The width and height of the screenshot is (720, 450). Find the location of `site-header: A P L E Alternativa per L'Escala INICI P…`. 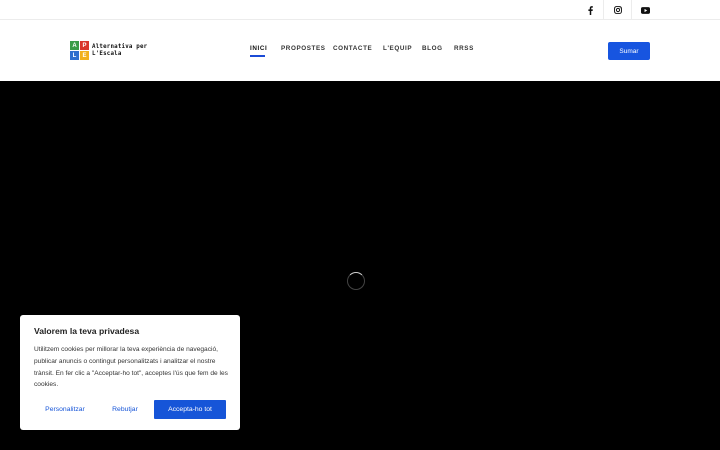

site-header: A P L E Alternativa per L'Escala INICI P… is located at coordinates (360, 50).